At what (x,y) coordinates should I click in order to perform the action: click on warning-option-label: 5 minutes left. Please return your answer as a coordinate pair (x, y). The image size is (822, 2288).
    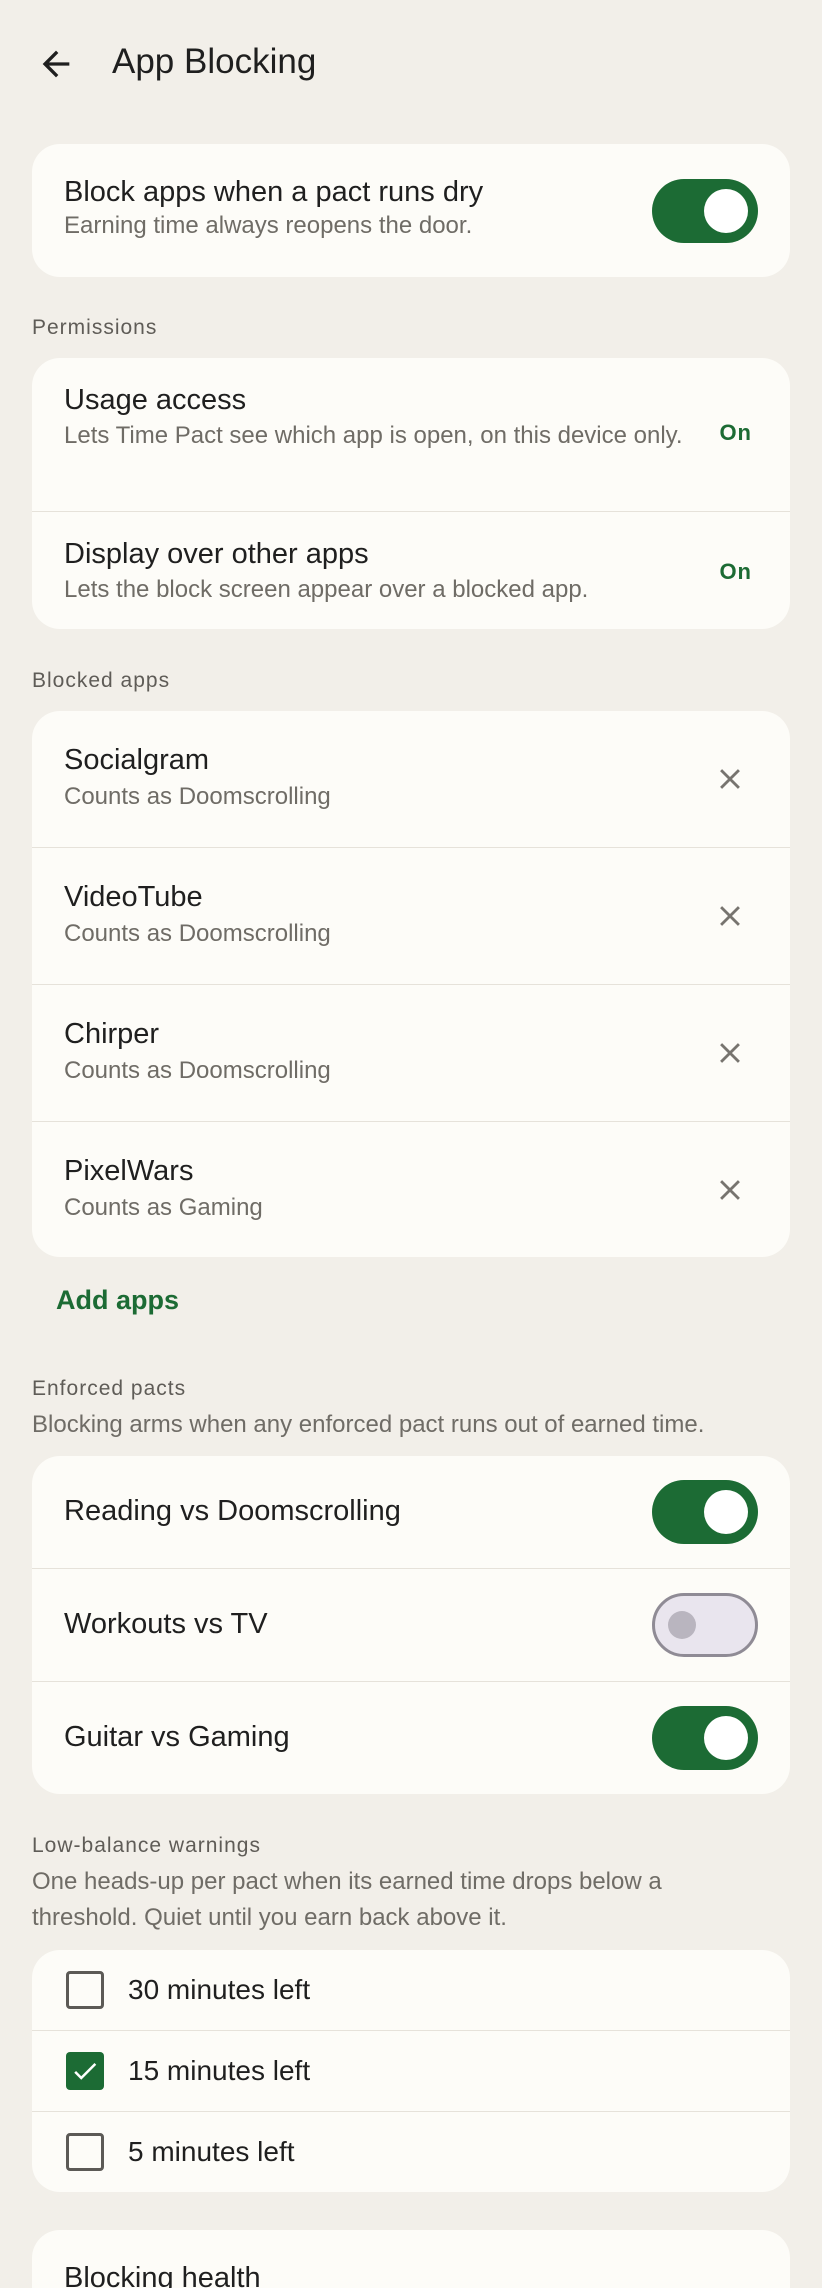
    Looking at the image, I should click on (211, 2151).